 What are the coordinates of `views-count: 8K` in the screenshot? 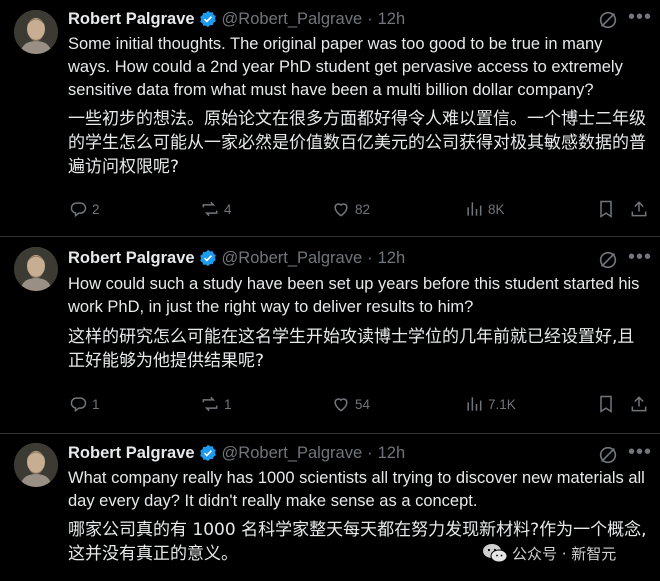 It's located at (496, 209).